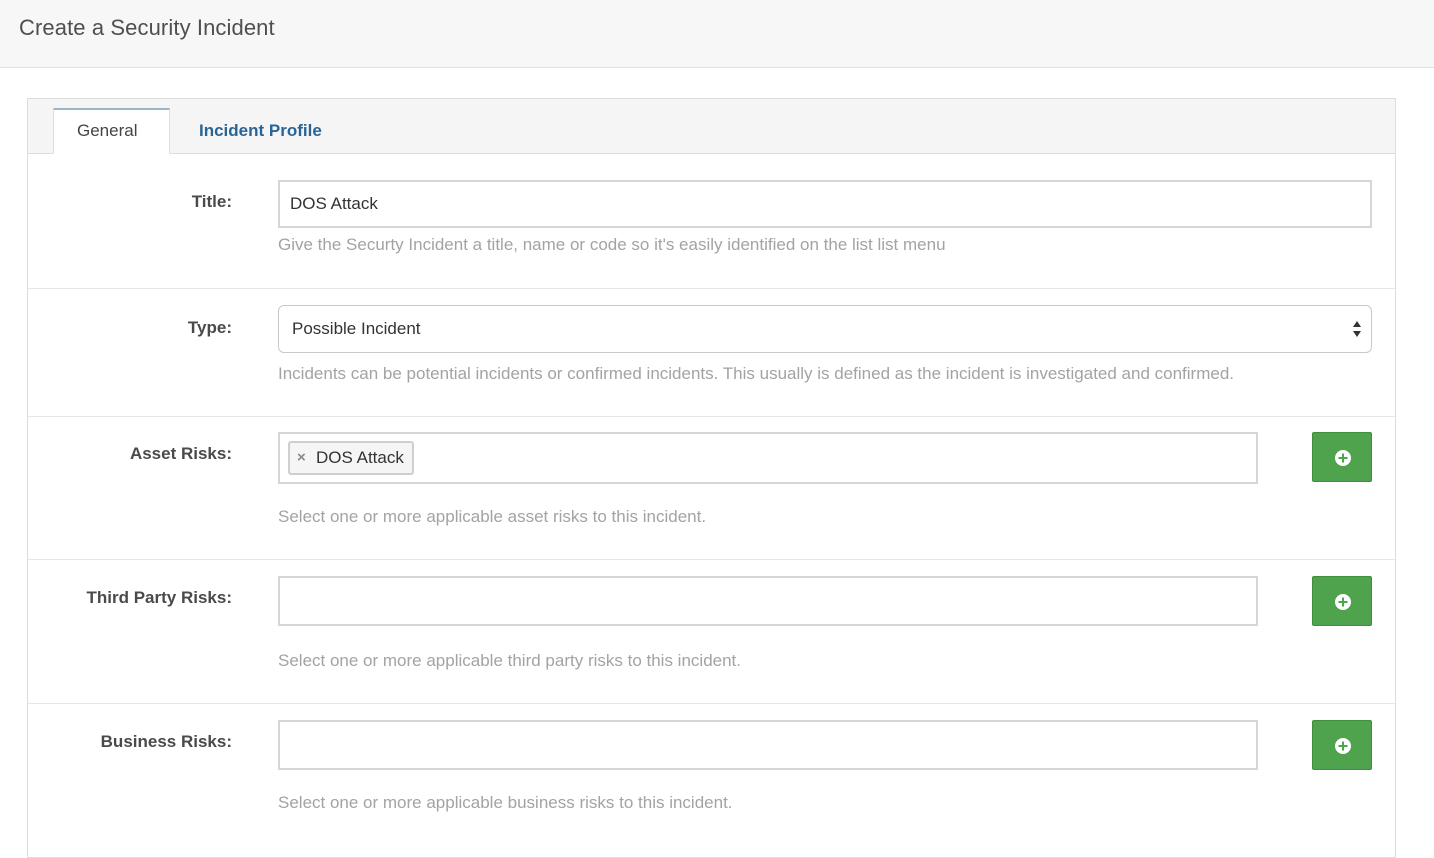  What do you see at coordinates (211, 201) in the screenshot?
I see `title-label: Title:` at bounding box center [211, 201].